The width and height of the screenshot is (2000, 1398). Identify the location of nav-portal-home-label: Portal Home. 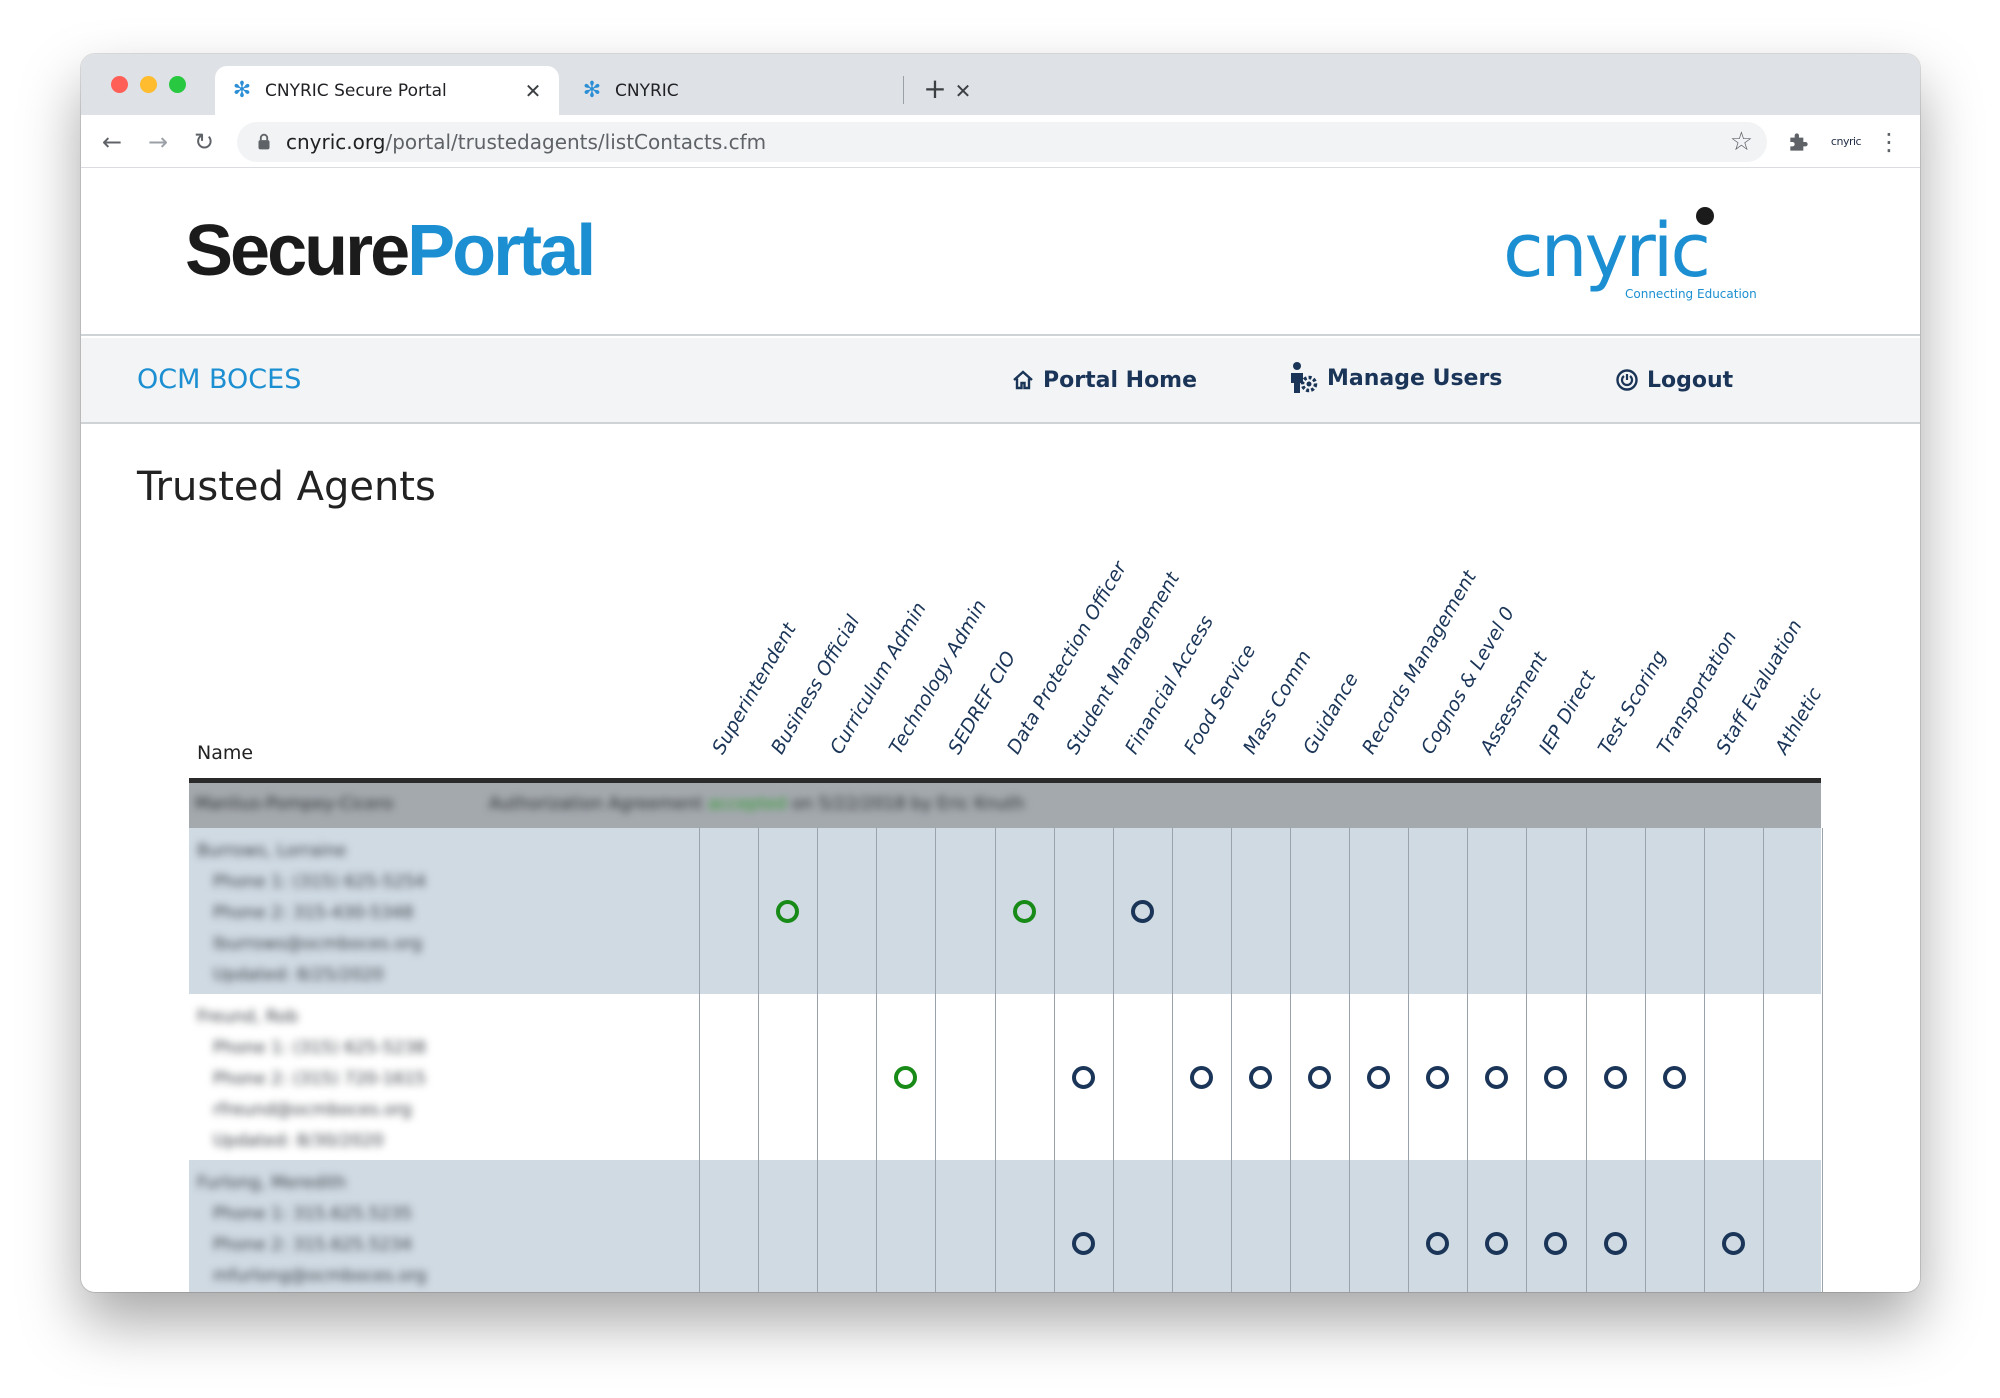
(1120, 380).